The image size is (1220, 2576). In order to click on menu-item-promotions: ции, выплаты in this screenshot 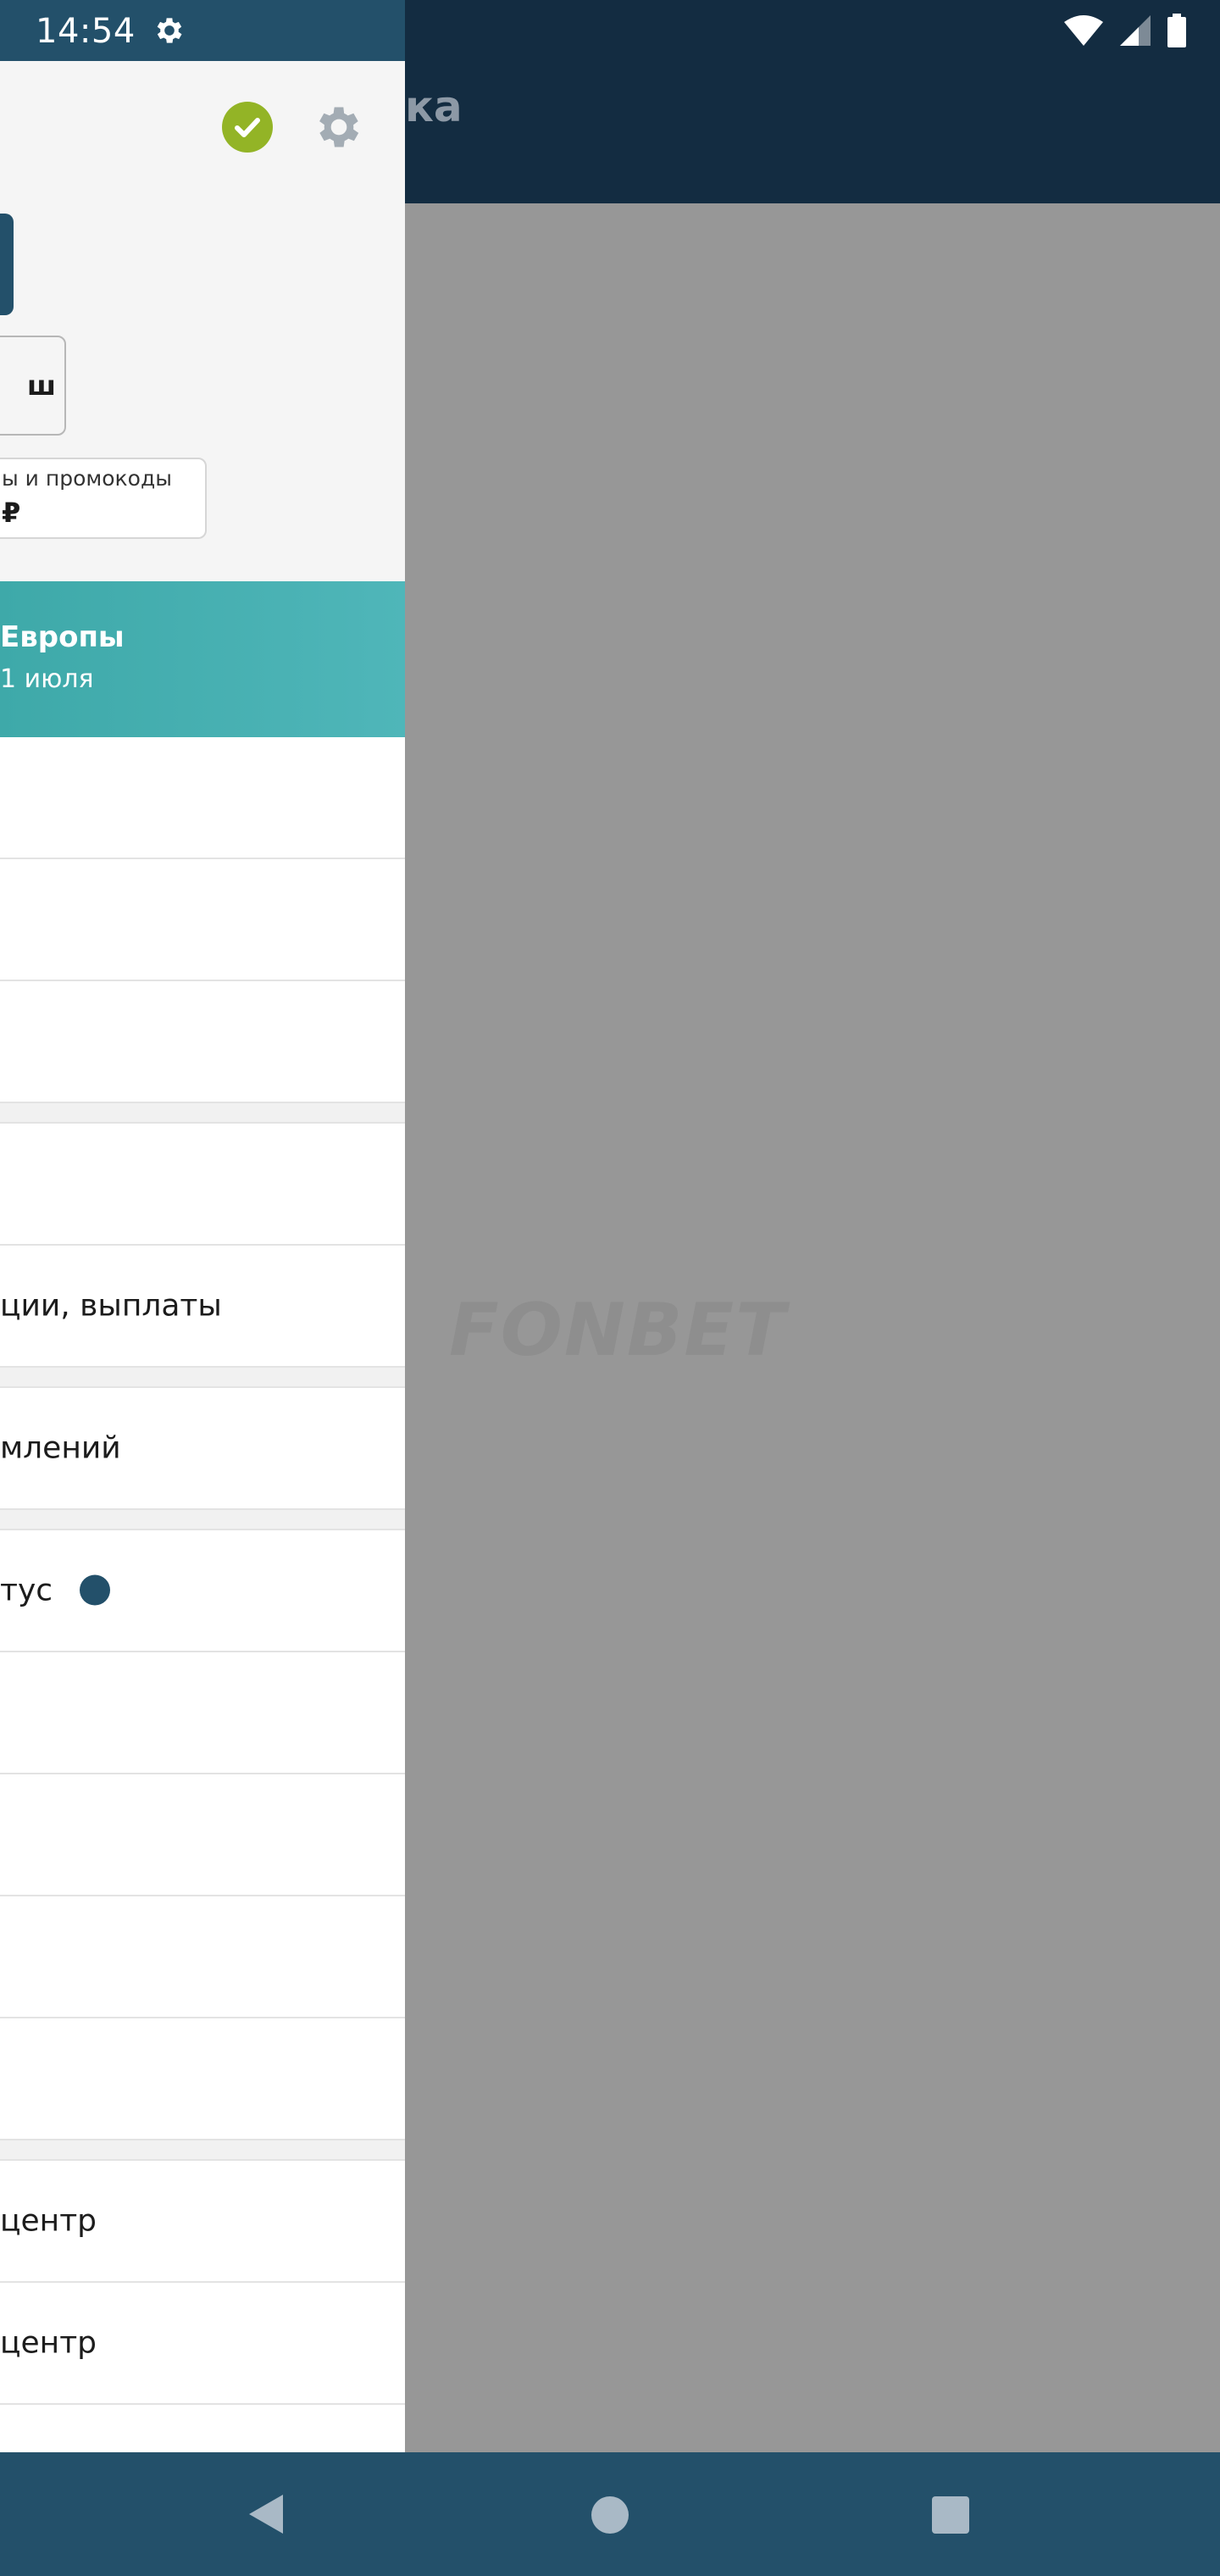, I will do `click(202, 1307)`.